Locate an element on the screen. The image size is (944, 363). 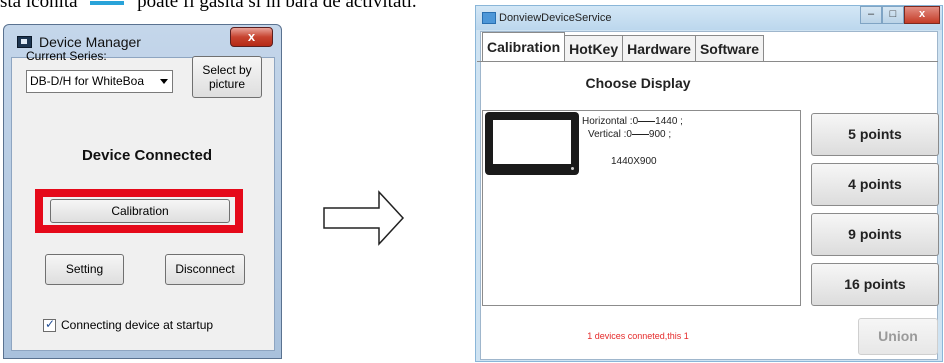
tab-bar: Calibration HotKey Hardware Software is located at coordinates (623, 46).